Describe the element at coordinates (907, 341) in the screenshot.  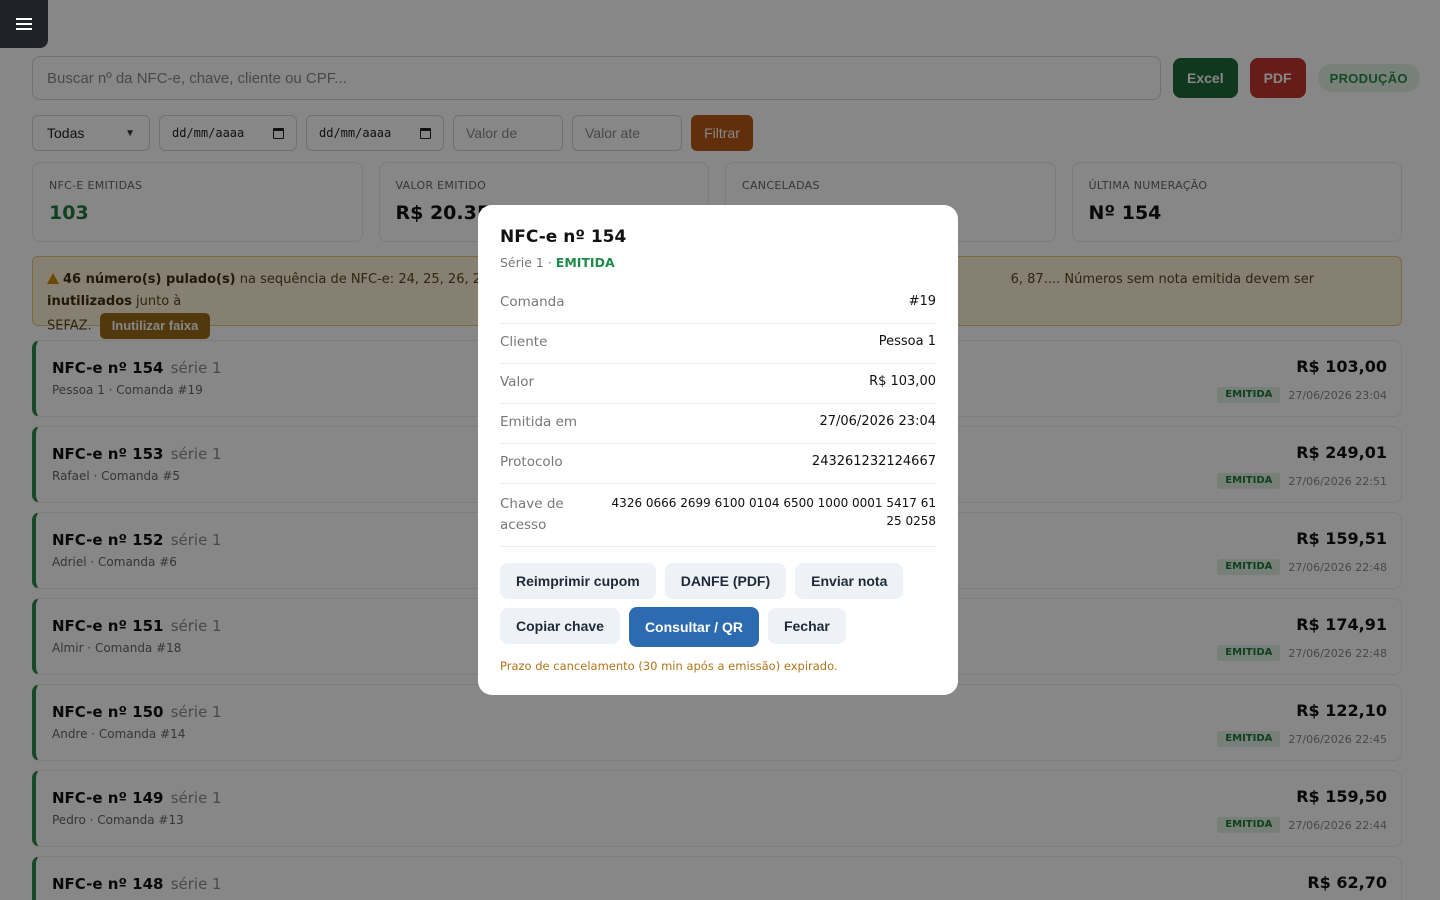
I see `detail-value: Pessoa 1` at that location.